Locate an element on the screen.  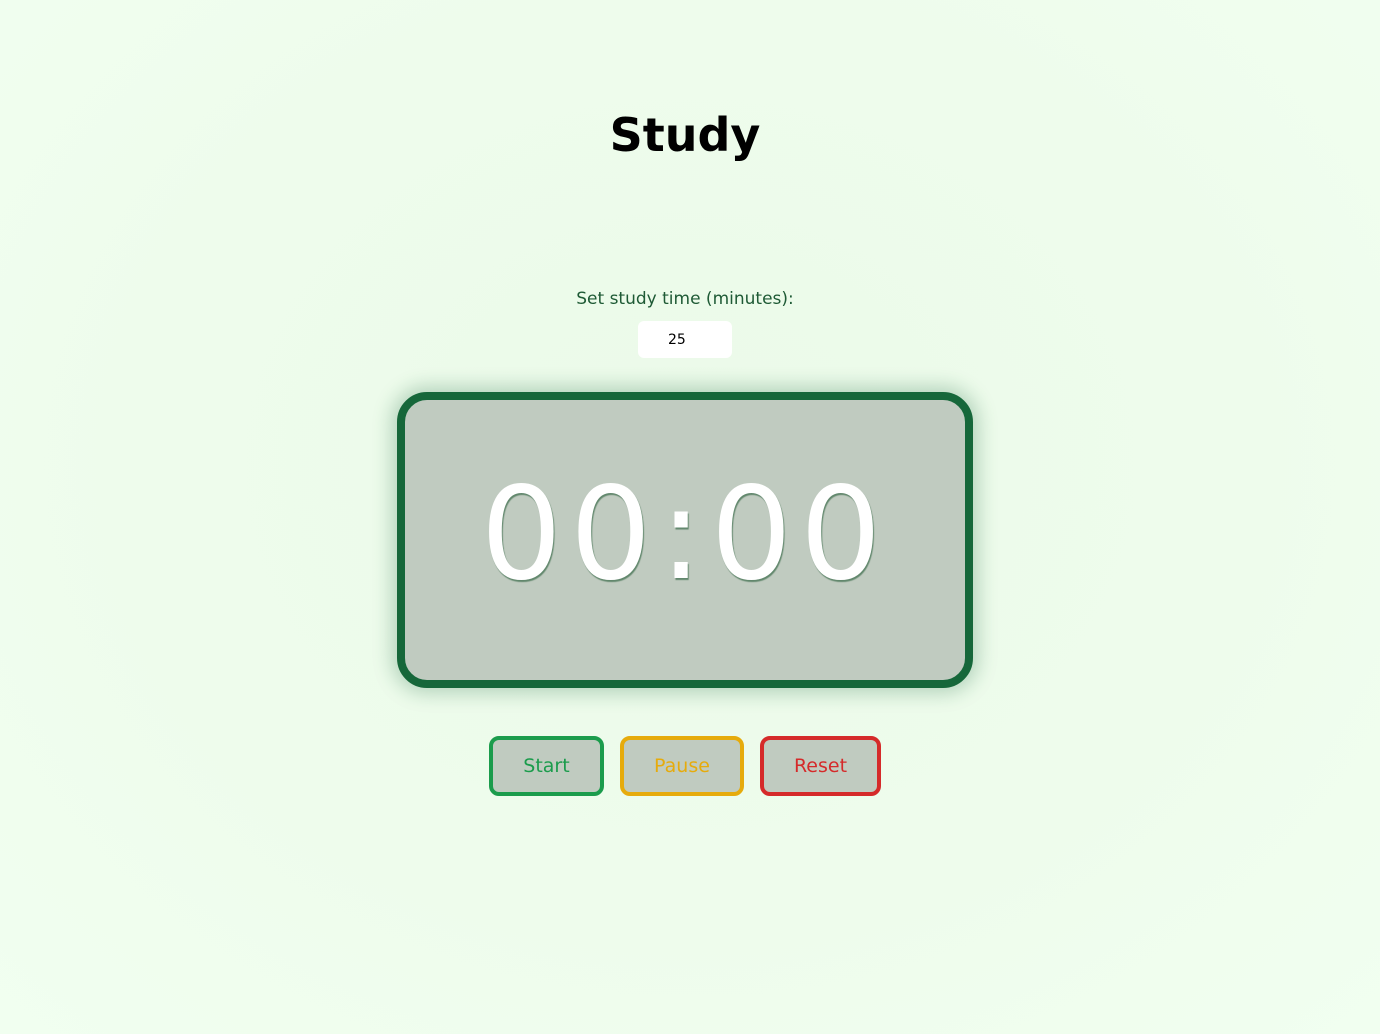
page-title: Study is located at coordinates (685, 134).